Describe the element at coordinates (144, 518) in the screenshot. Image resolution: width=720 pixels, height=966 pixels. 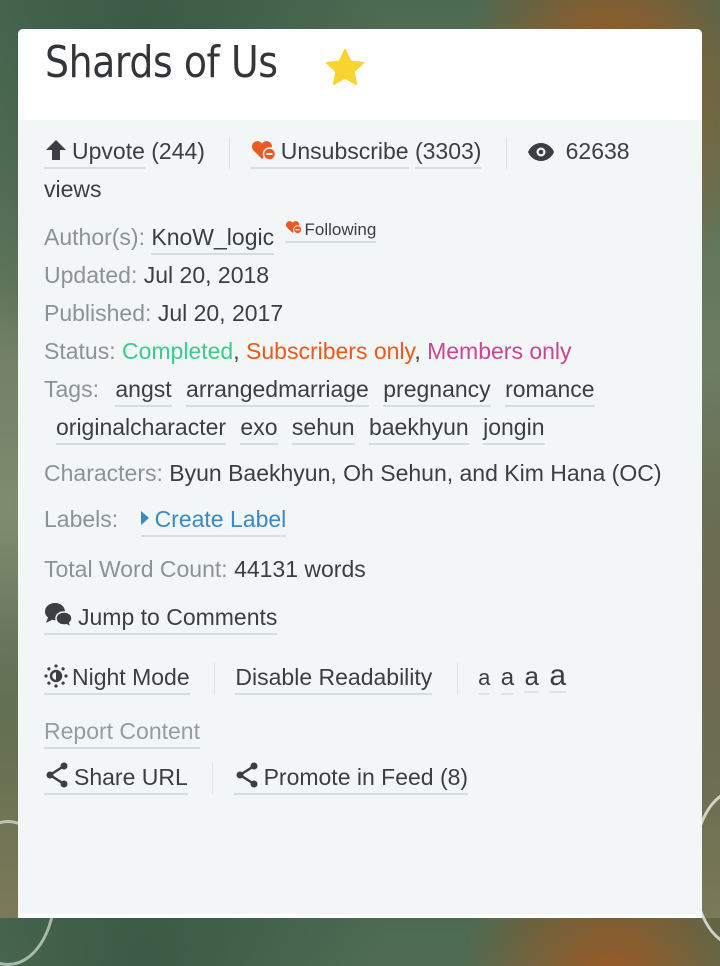
I see `caret-right-icon` at that location.